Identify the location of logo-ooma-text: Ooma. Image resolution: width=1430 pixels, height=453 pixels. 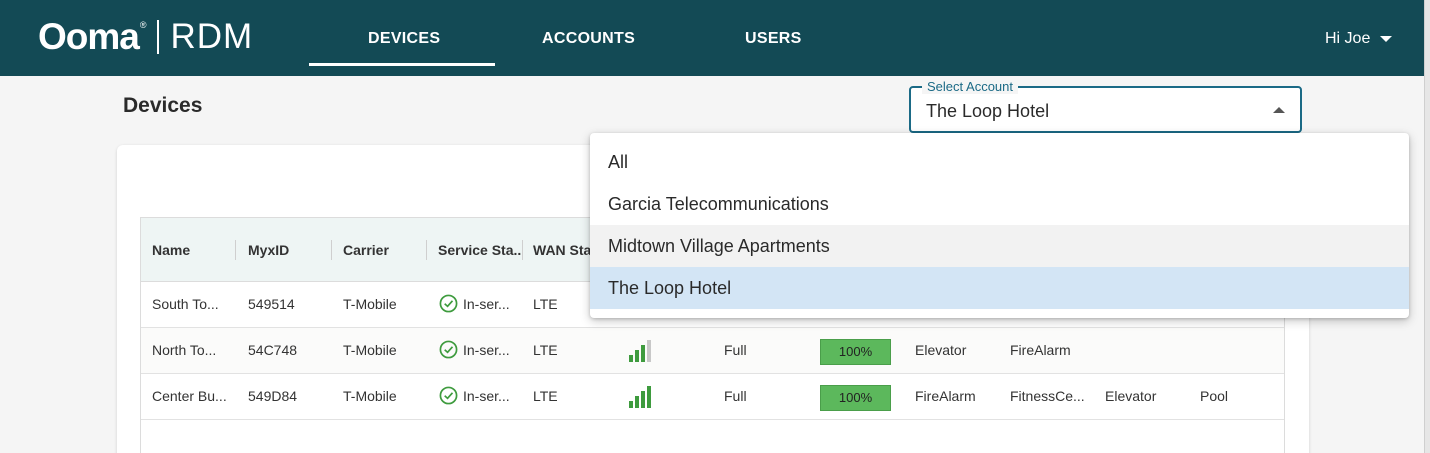
(89, 36).